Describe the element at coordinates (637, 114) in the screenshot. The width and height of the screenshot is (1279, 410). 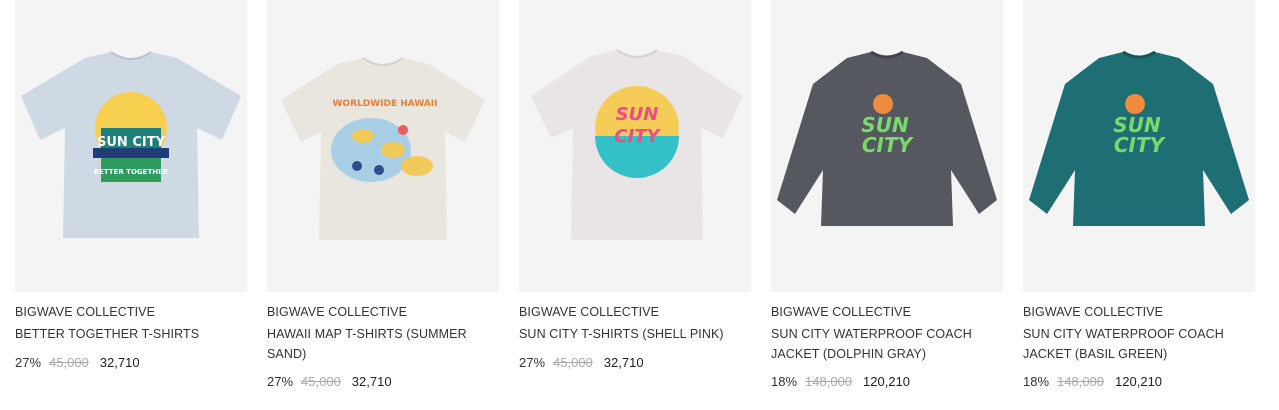
I see `print-text: SUN` at that location.